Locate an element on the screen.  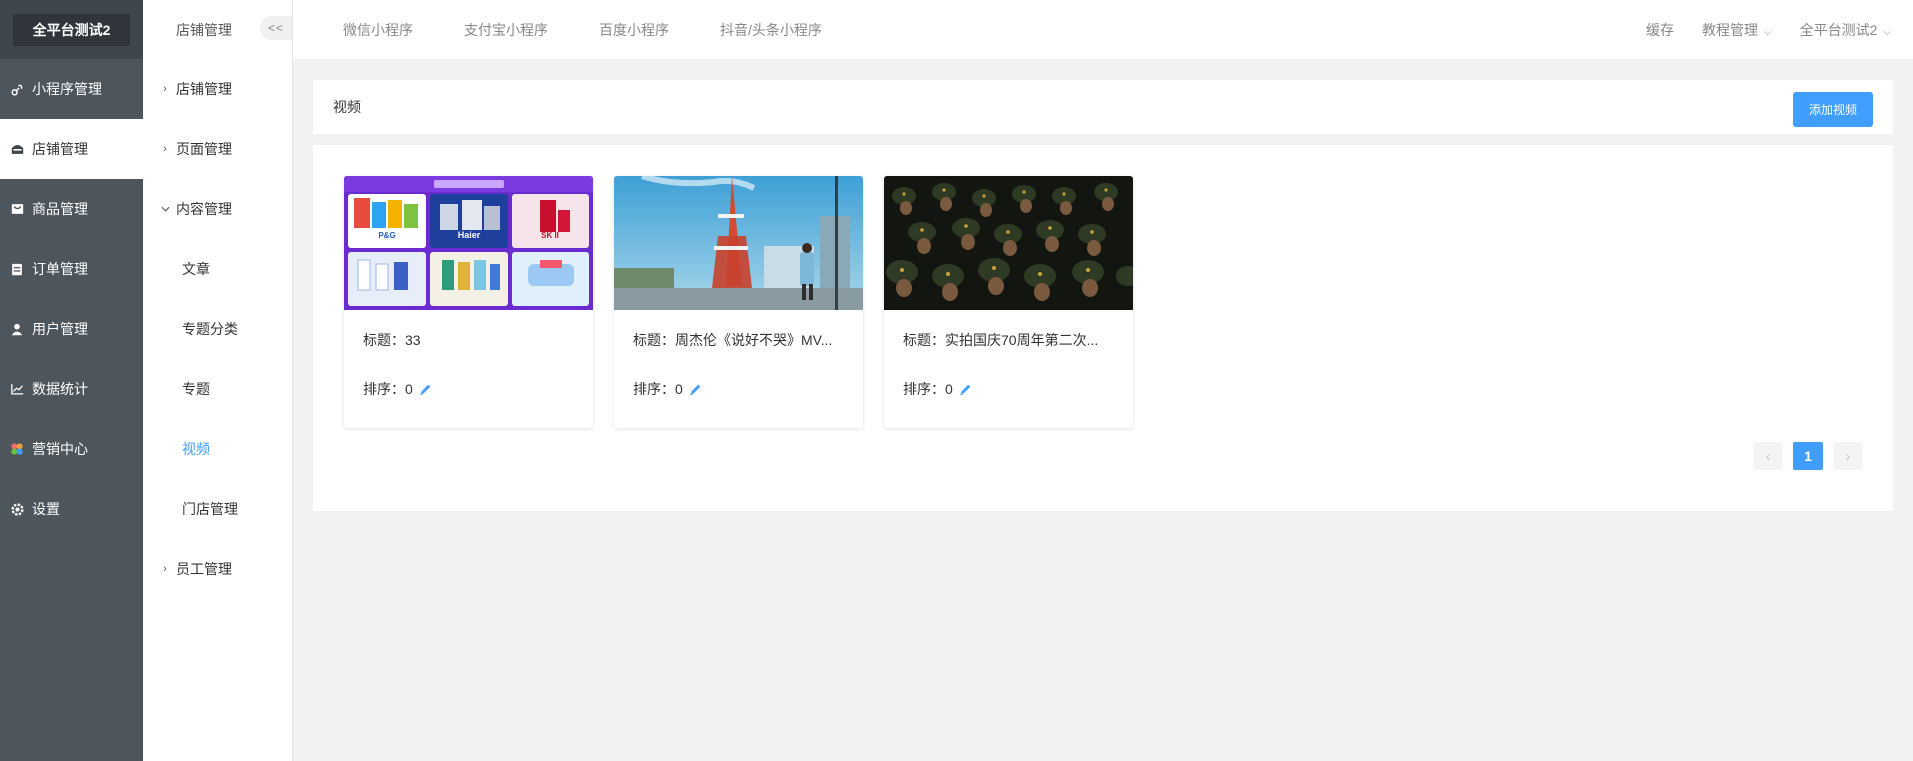
tab-baidu: 百度小程序 is located at coordinates (634, 30).